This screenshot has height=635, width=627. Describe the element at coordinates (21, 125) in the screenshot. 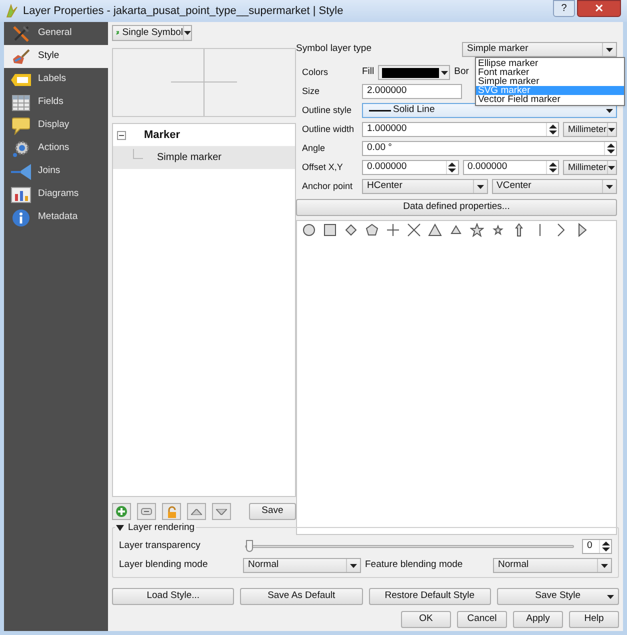

I see `speech-bubble-icon` at that location.